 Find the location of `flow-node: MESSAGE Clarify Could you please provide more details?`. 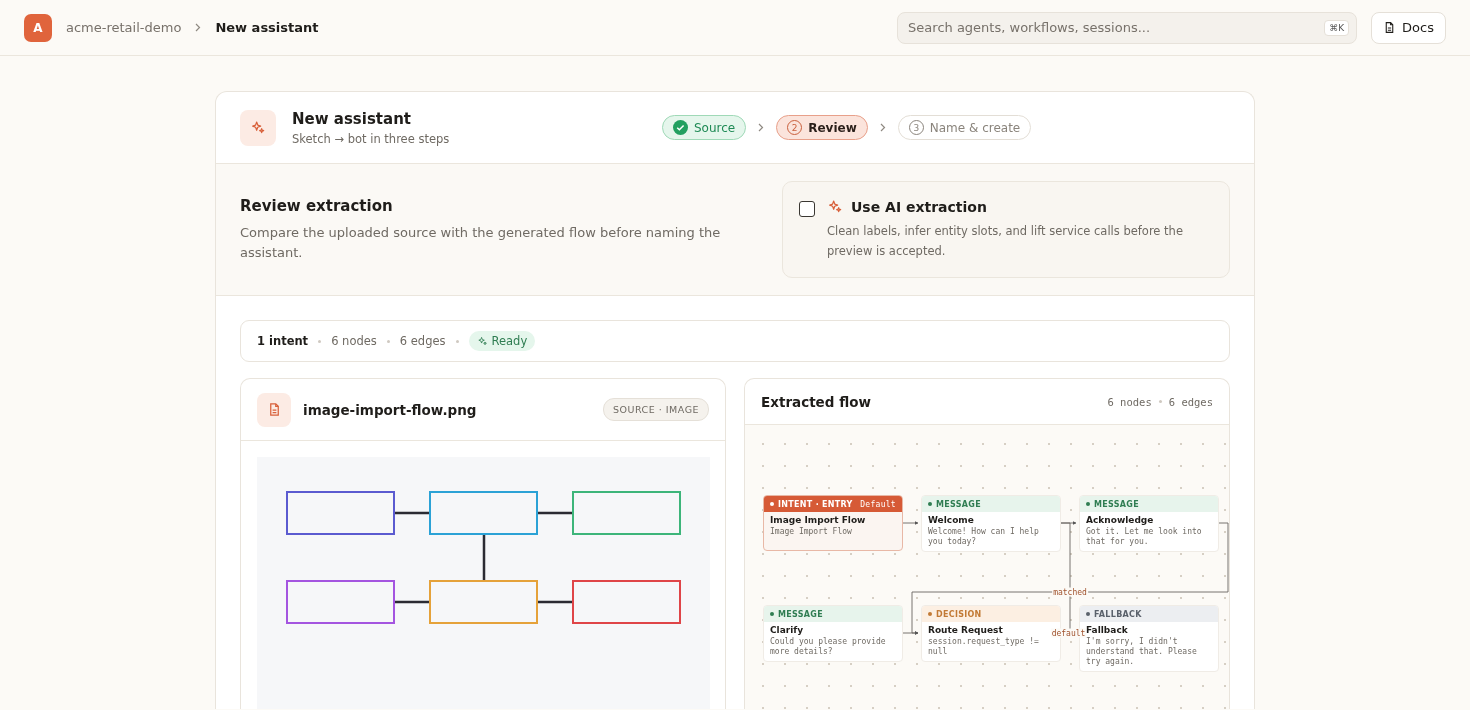

flow-node: MESSAGE Clarify Could you please provide more details? is located at coordinates (833, 633).